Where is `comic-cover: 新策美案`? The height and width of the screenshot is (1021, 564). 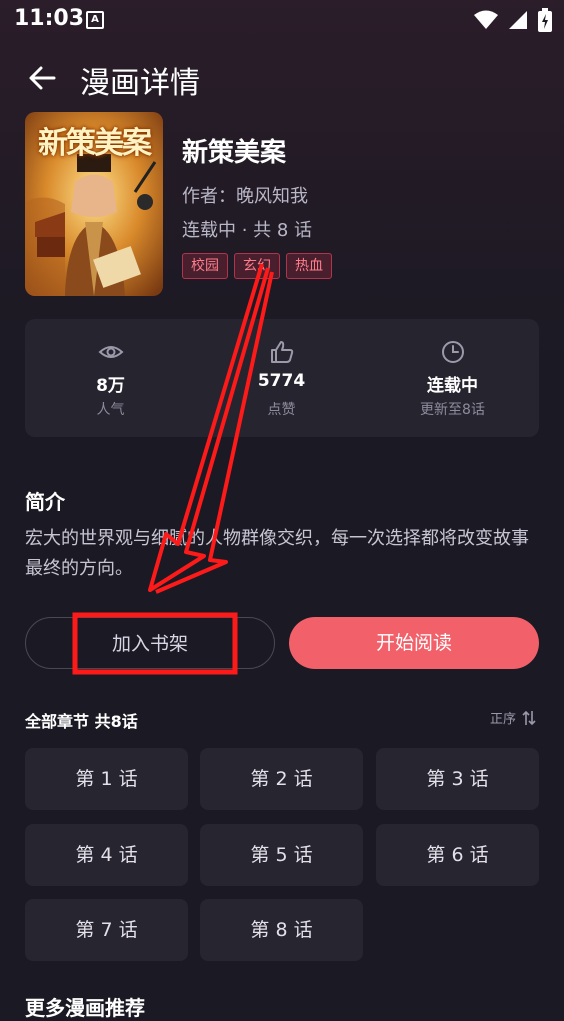 comic-cover: 新策美案 is located at coordinates (94, 204).